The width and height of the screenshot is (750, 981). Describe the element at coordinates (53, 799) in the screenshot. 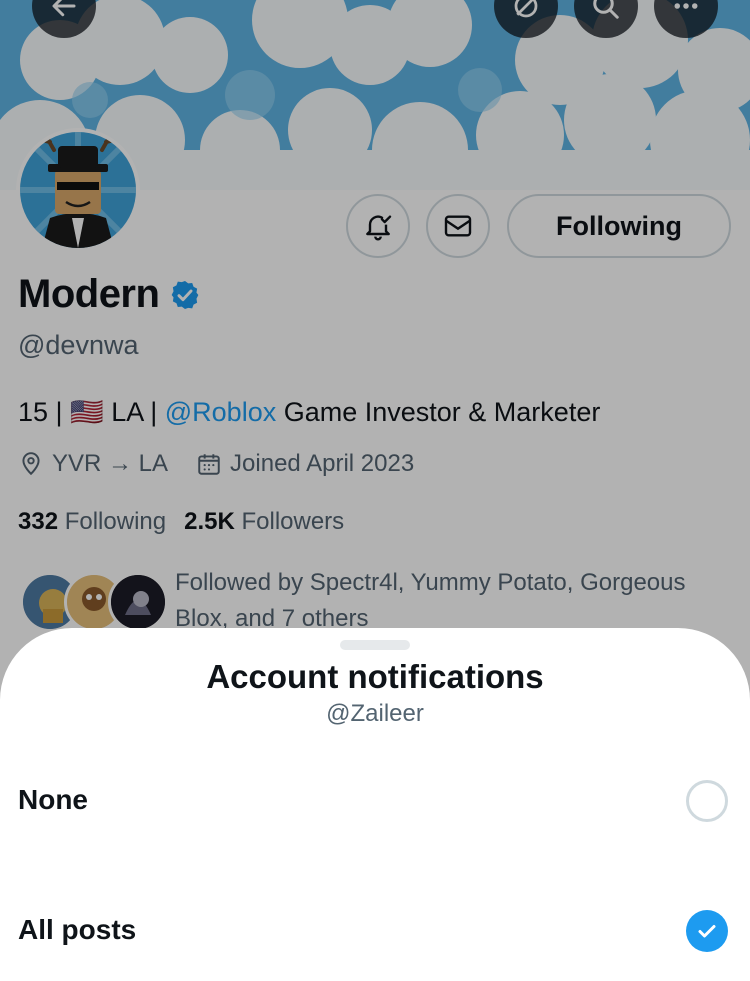

I see `option-label: None` at that location.